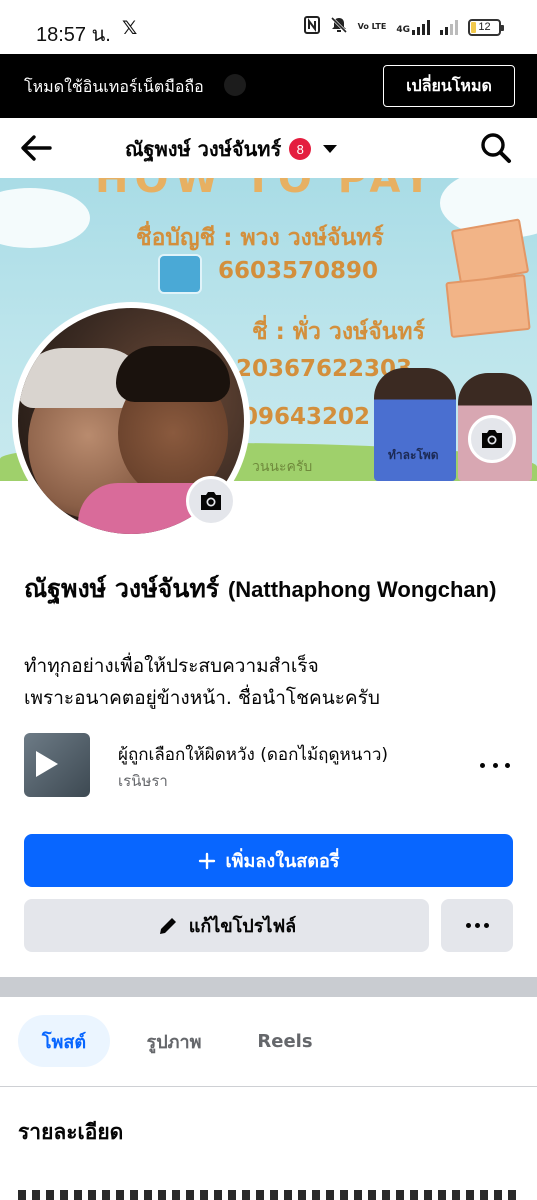  What do you see at coordinates (173, 374) in the screenshot?
I see `avatar-hair` at bounding box center [173, 374].